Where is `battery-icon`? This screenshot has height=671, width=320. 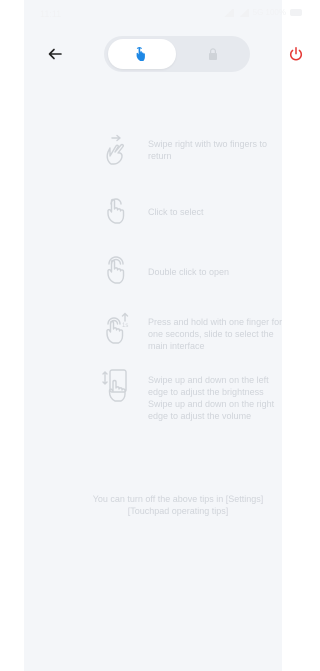
battery-icon is located at coordinates (296, 12).